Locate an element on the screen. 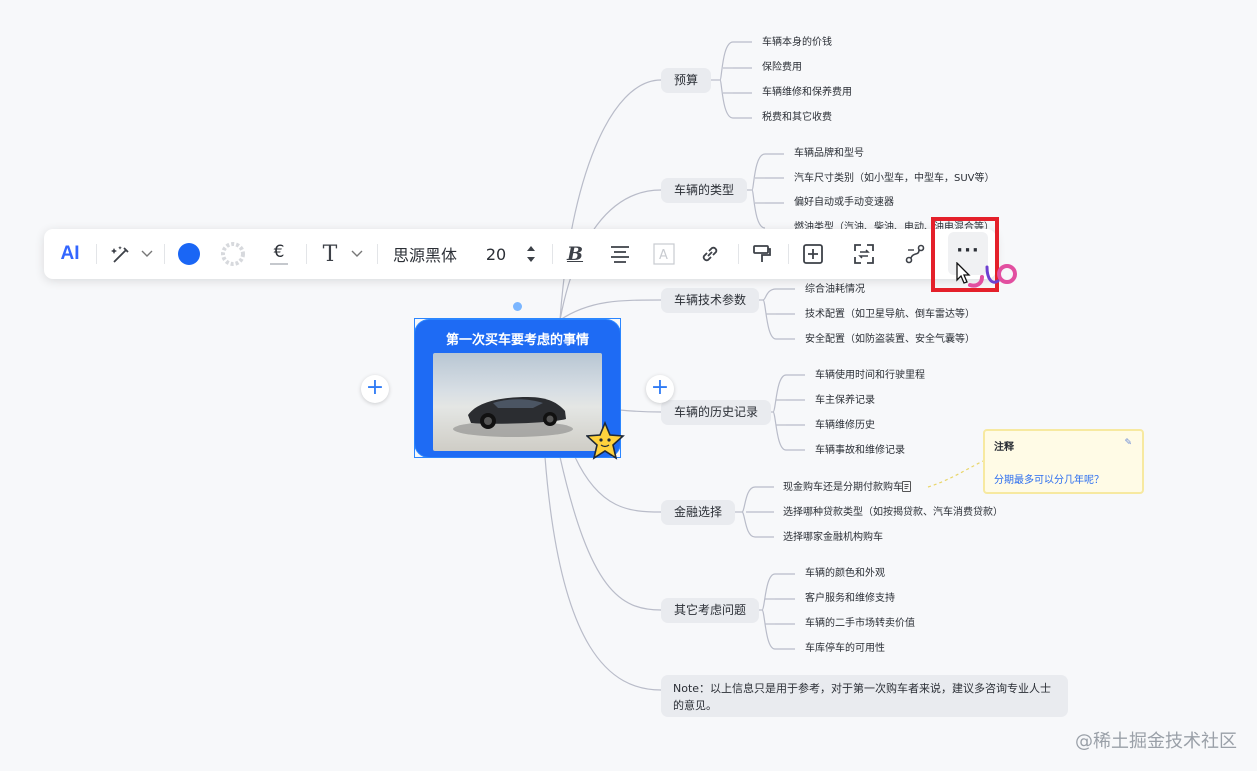  currency-glyph: € is located at coordinates (279, 251).